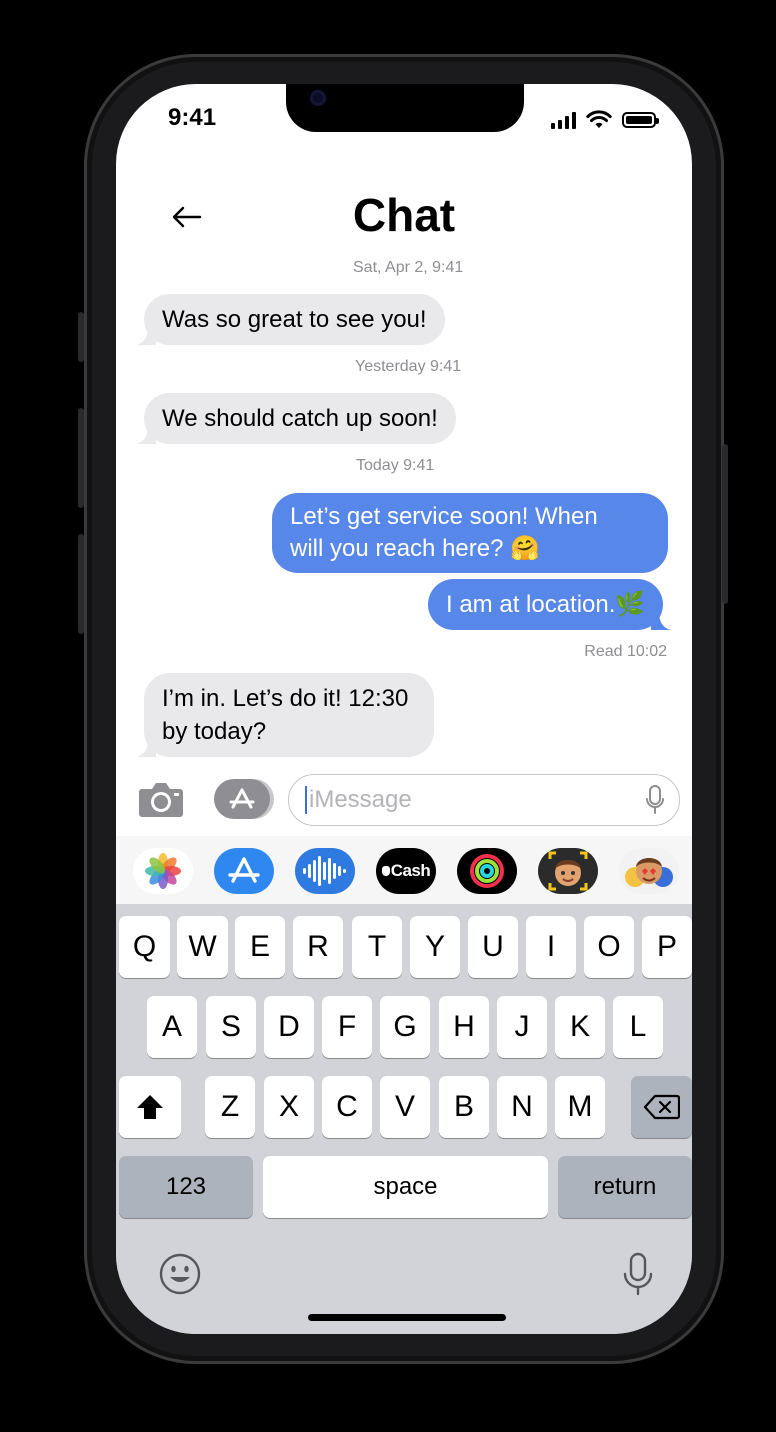 The width and height of the screenshot is (776, 1432). I want to click on key-h: H, so click(464, 1027).